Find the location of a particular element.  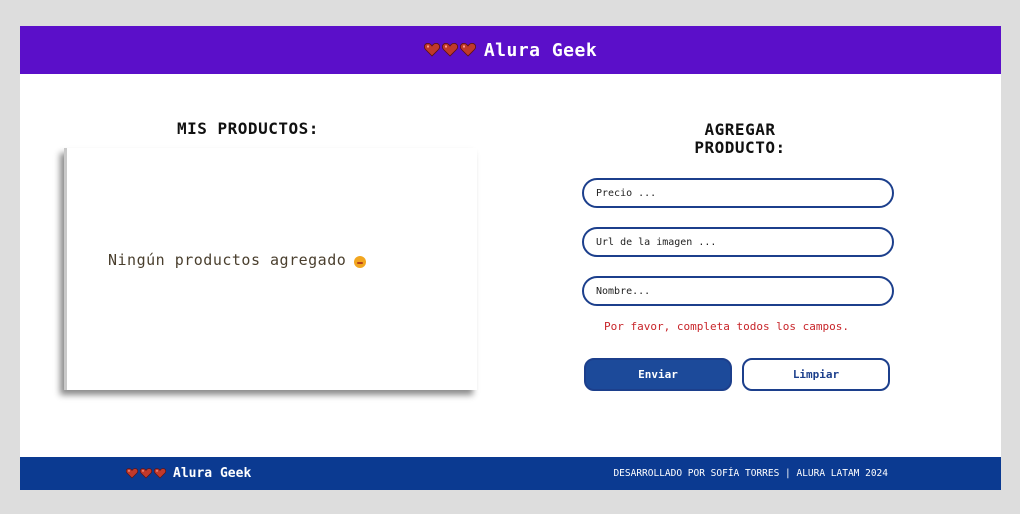

header-hearts is located at coordinates (450, 50).